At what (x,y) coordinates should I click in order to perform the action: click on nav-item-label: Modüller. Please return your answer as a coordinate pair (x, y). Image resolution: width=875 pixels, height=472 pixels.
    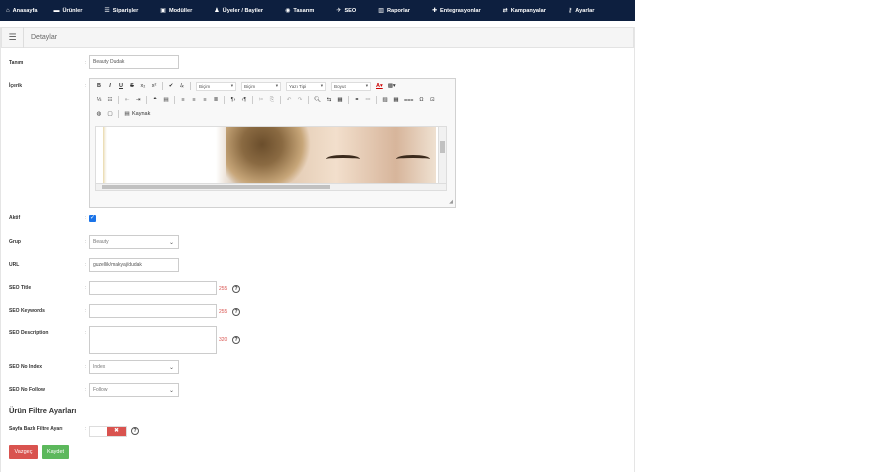
    Looking at the image, I should click on (180, 10).